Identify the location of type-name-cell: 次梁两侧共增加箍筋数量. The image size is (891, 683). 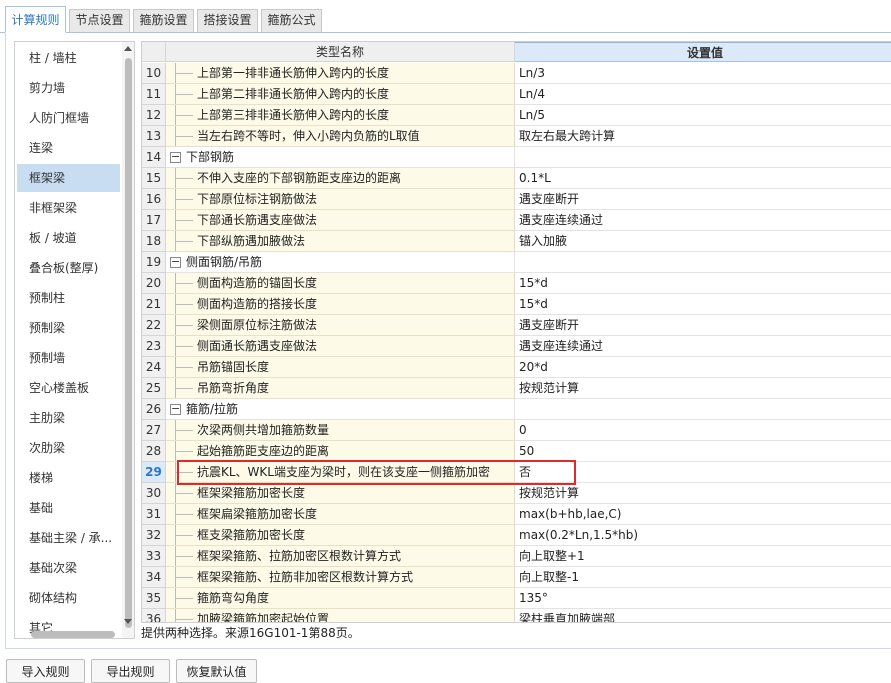
(340, 430).